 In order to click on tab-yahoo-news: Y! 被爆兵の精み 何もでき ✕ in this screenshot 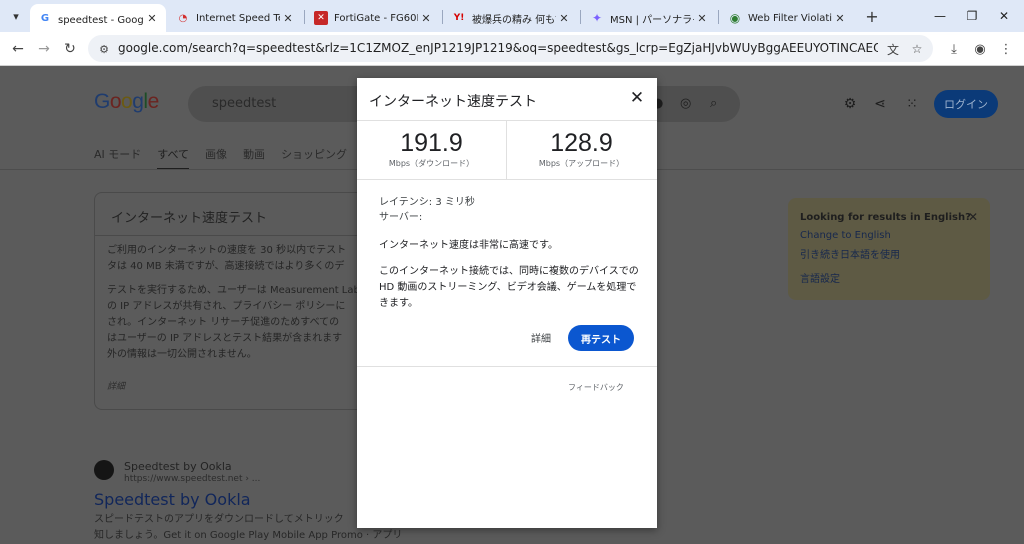, I will do `click(511, 18)`.